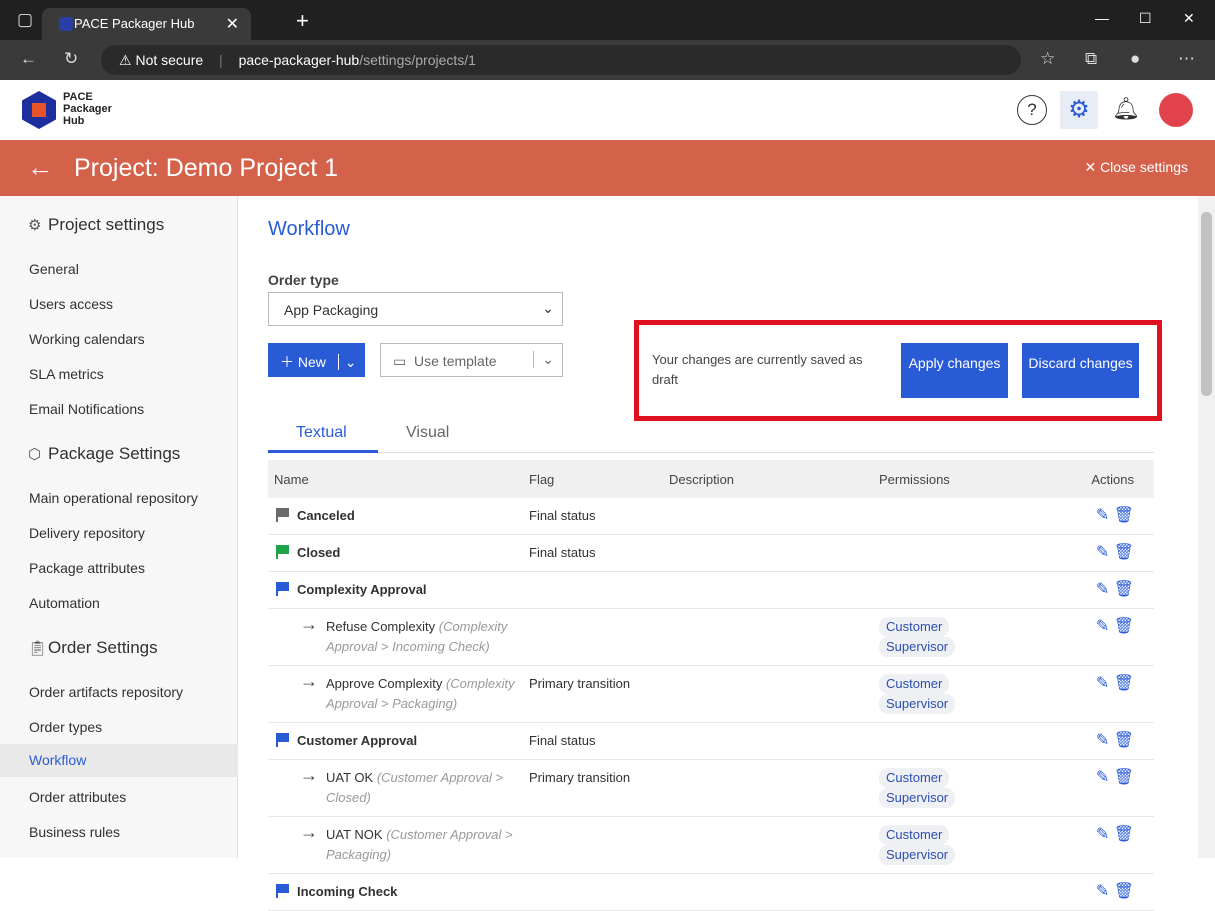 The image size is (1215, 911). What do you see at coordinates (1135, 59) in the screenshot?
I see `profile-icon: ●` at bounding box center [1135, 59].